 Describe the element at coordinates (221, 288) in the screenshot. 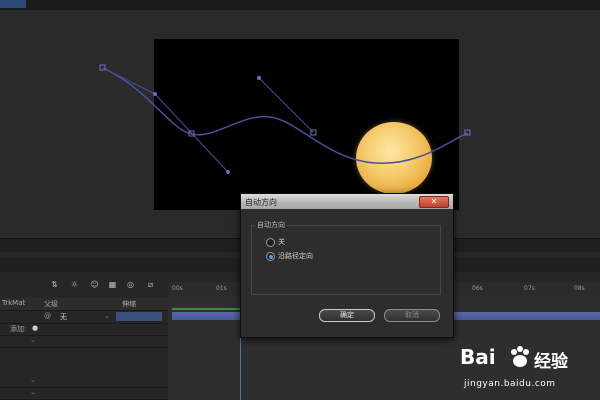

I see `ruler-label: 01s` at that location.